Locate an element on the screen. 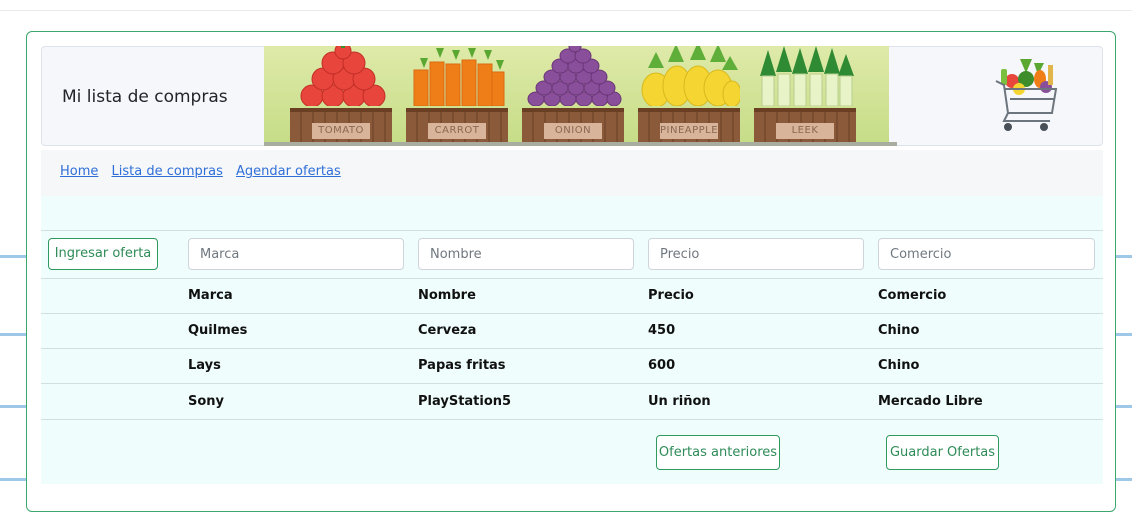 The image size is (1132, 525). crate-label: LEEK is located at coordinates (805, 131).